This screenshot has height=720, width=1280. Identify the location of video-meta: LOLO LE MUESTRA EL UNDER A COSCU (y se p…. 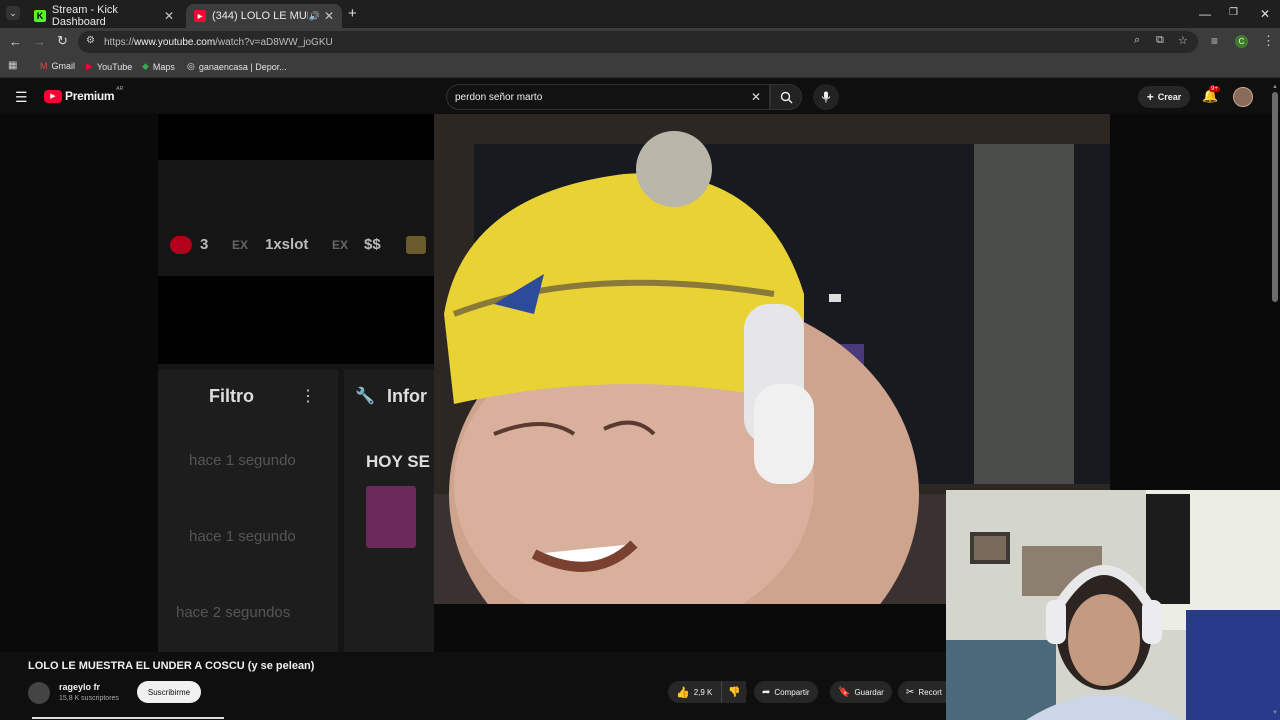
(473, 686).